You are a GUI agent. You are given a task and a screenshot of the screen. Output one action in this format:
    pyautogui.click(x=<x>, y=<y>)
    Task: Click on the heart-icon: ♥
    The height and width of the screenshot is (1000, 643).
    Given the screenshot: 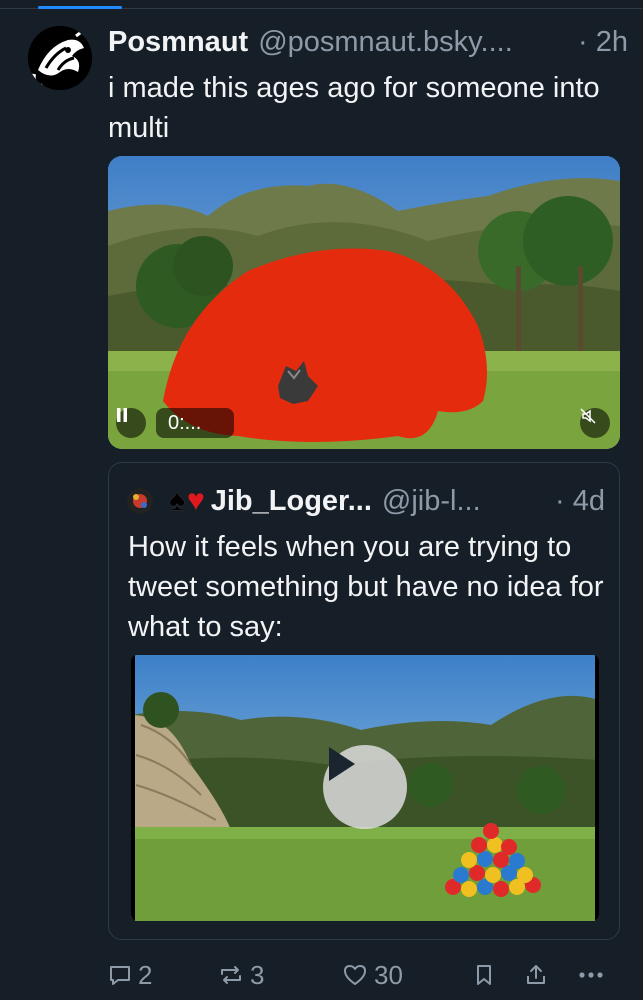 What is the action you would take?
    pyautogui.click(x=195, y=500)
    